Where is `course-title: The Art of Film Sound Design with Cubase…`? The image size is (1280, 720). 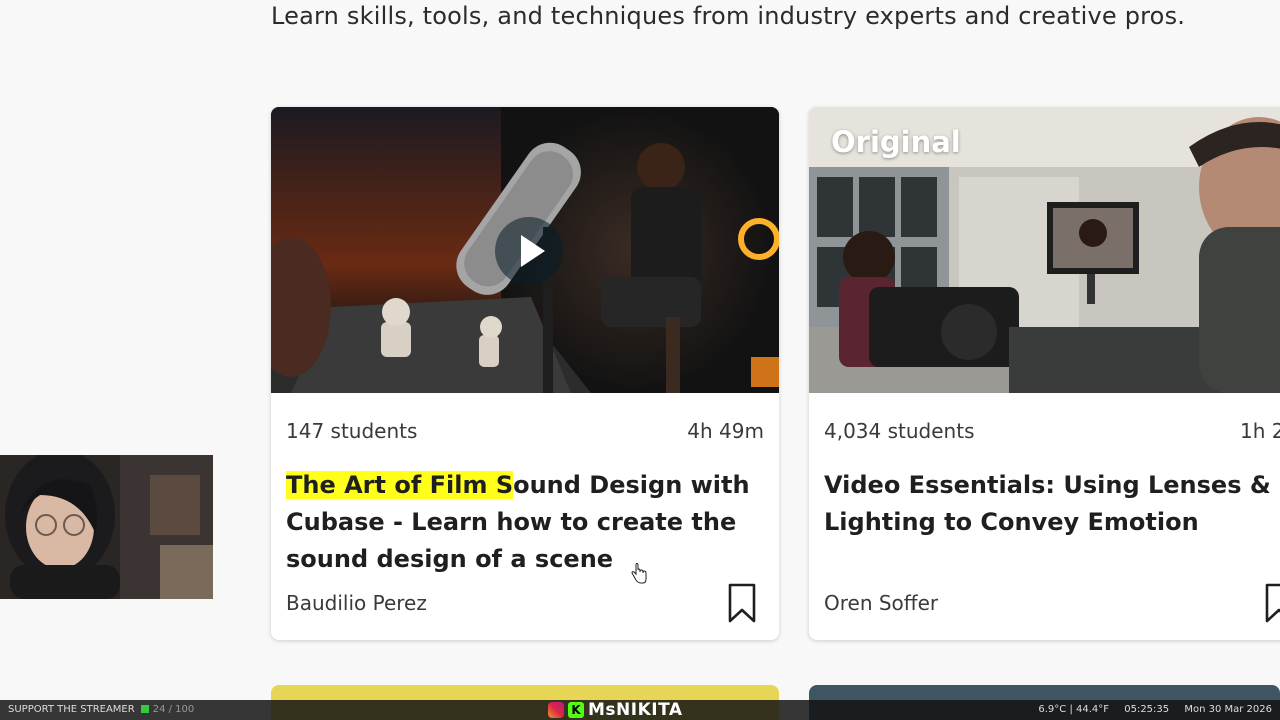
course-title: The Art of Film Sound Design with Cubase… is located at coordinates (521, 522).